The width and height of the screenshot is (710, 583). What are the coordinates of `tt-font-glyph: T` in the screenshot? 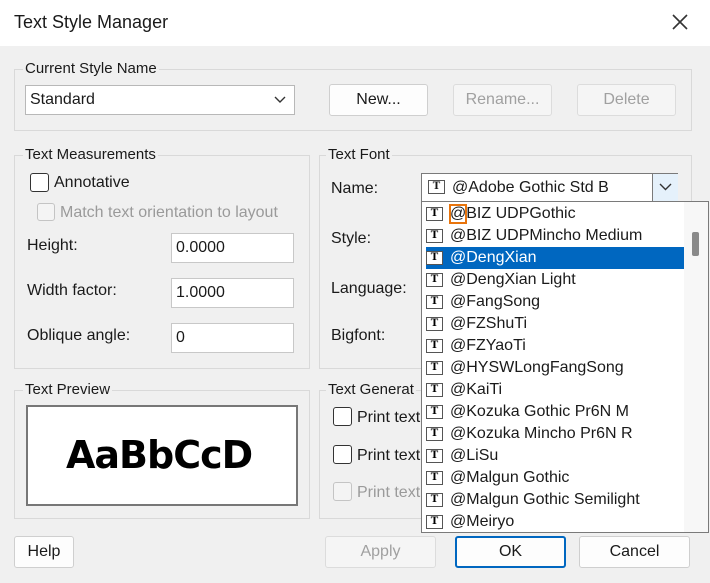 It's located at (436, 186).